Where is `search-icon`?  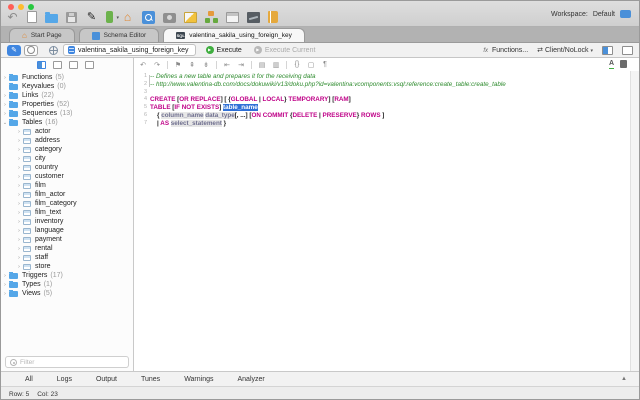 search-icon is located at coordinates (148, 17).